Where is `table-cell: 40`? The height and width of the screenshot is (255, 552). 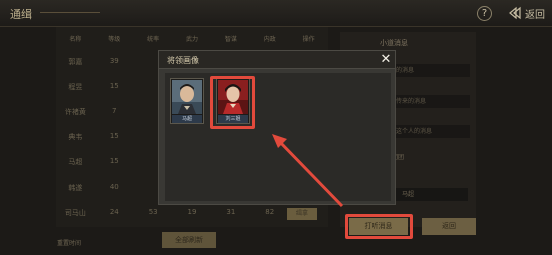 table-cell: 40 is located at coordinates (114, 187).